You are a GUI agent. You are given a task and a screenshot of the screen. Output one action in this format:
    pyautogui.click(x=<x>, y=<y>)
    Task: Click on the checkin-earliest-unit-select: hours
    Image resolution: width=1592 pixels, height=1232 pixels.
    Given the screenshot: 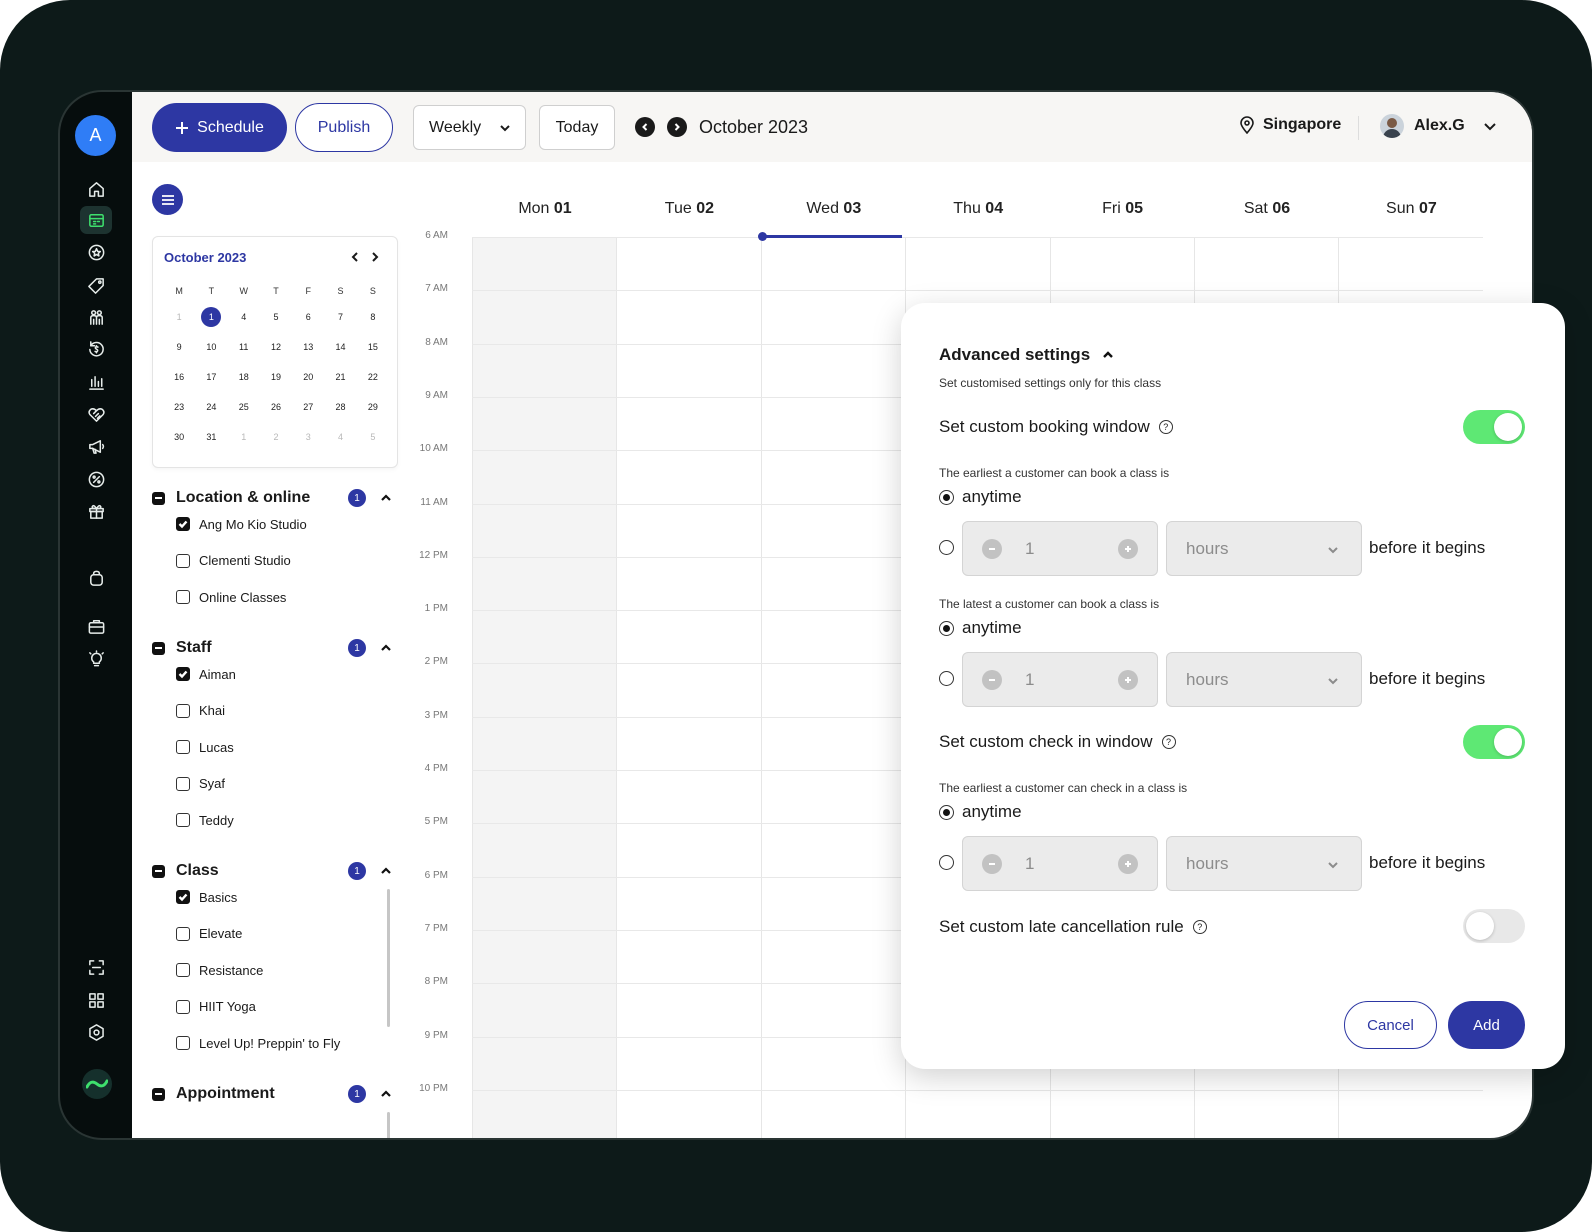 What is the action you would take?
    pyautogui.click(x=1264, y=863)
    